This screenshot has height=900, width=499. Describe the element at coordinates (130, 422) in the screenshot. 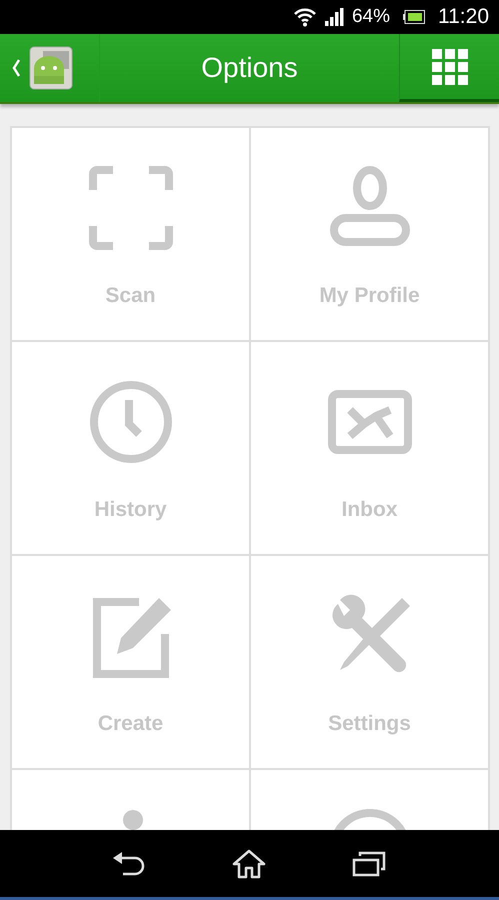

I see `clock-icon` at that location.